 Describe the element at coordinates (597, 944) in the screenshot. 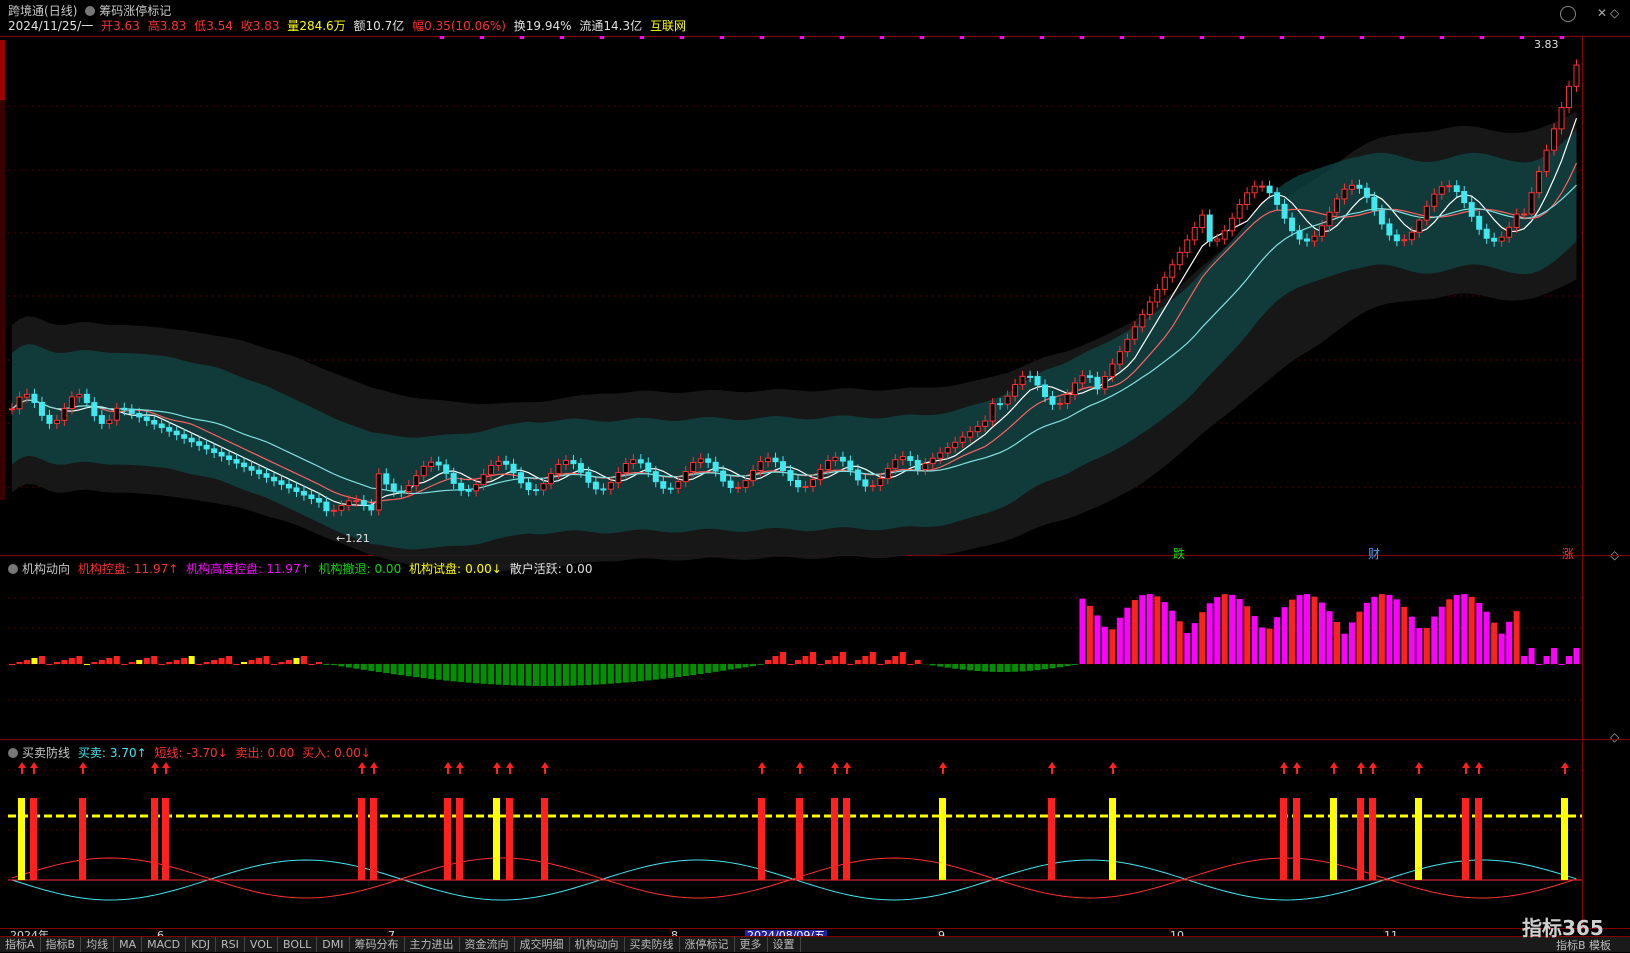

I see `tab-item: 机构动向` at that location.